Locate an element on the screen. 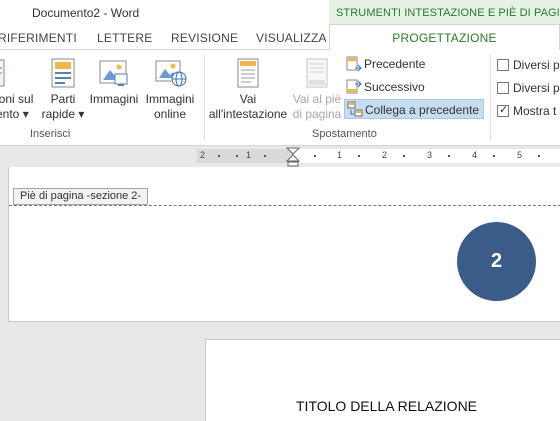 This screenshot has width=560, height=421. document-info-label-1: ioni sul is located at coordinates (17, 99).